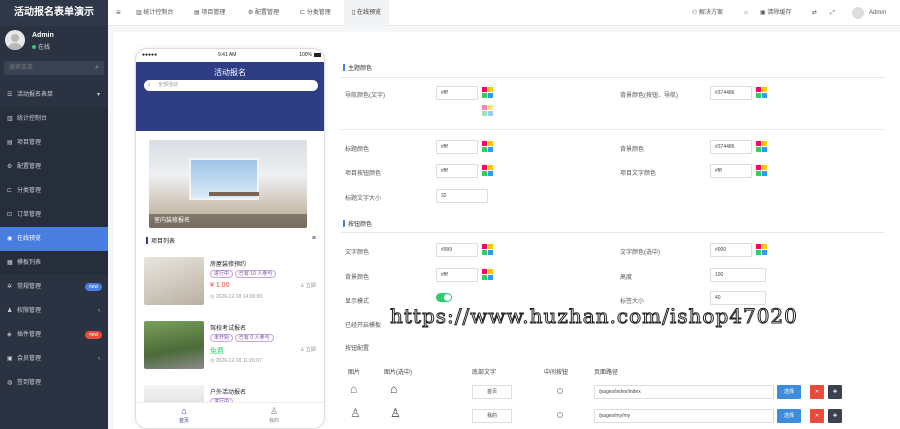  I want to click on online-dot-icon, so click(34, 47).